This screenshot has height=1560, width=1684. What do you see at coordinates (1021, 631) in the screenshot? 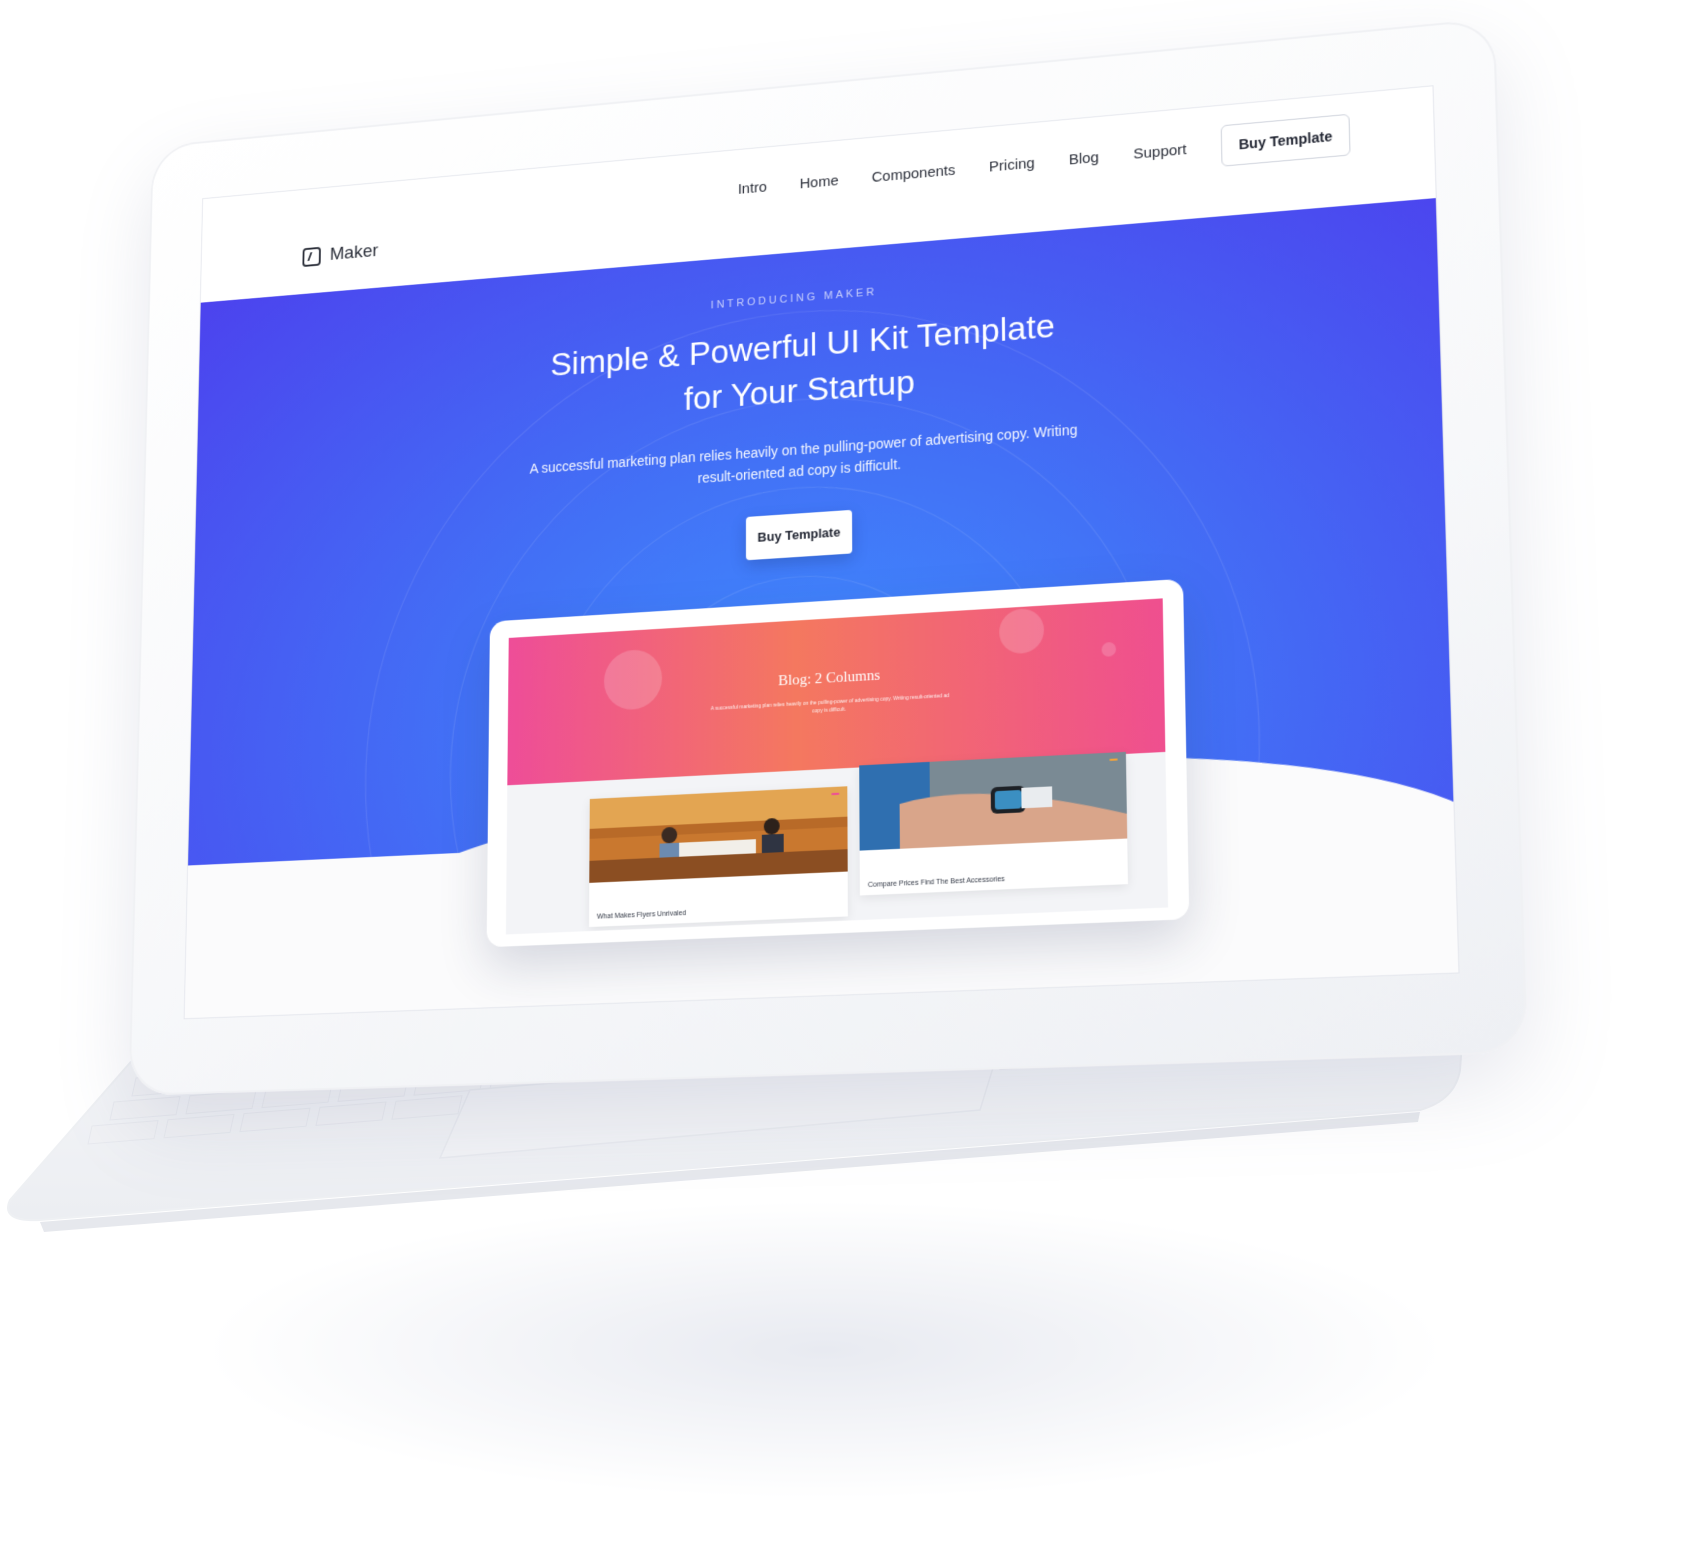
I see `decor-bubble` at bounding box center [1021, 631].